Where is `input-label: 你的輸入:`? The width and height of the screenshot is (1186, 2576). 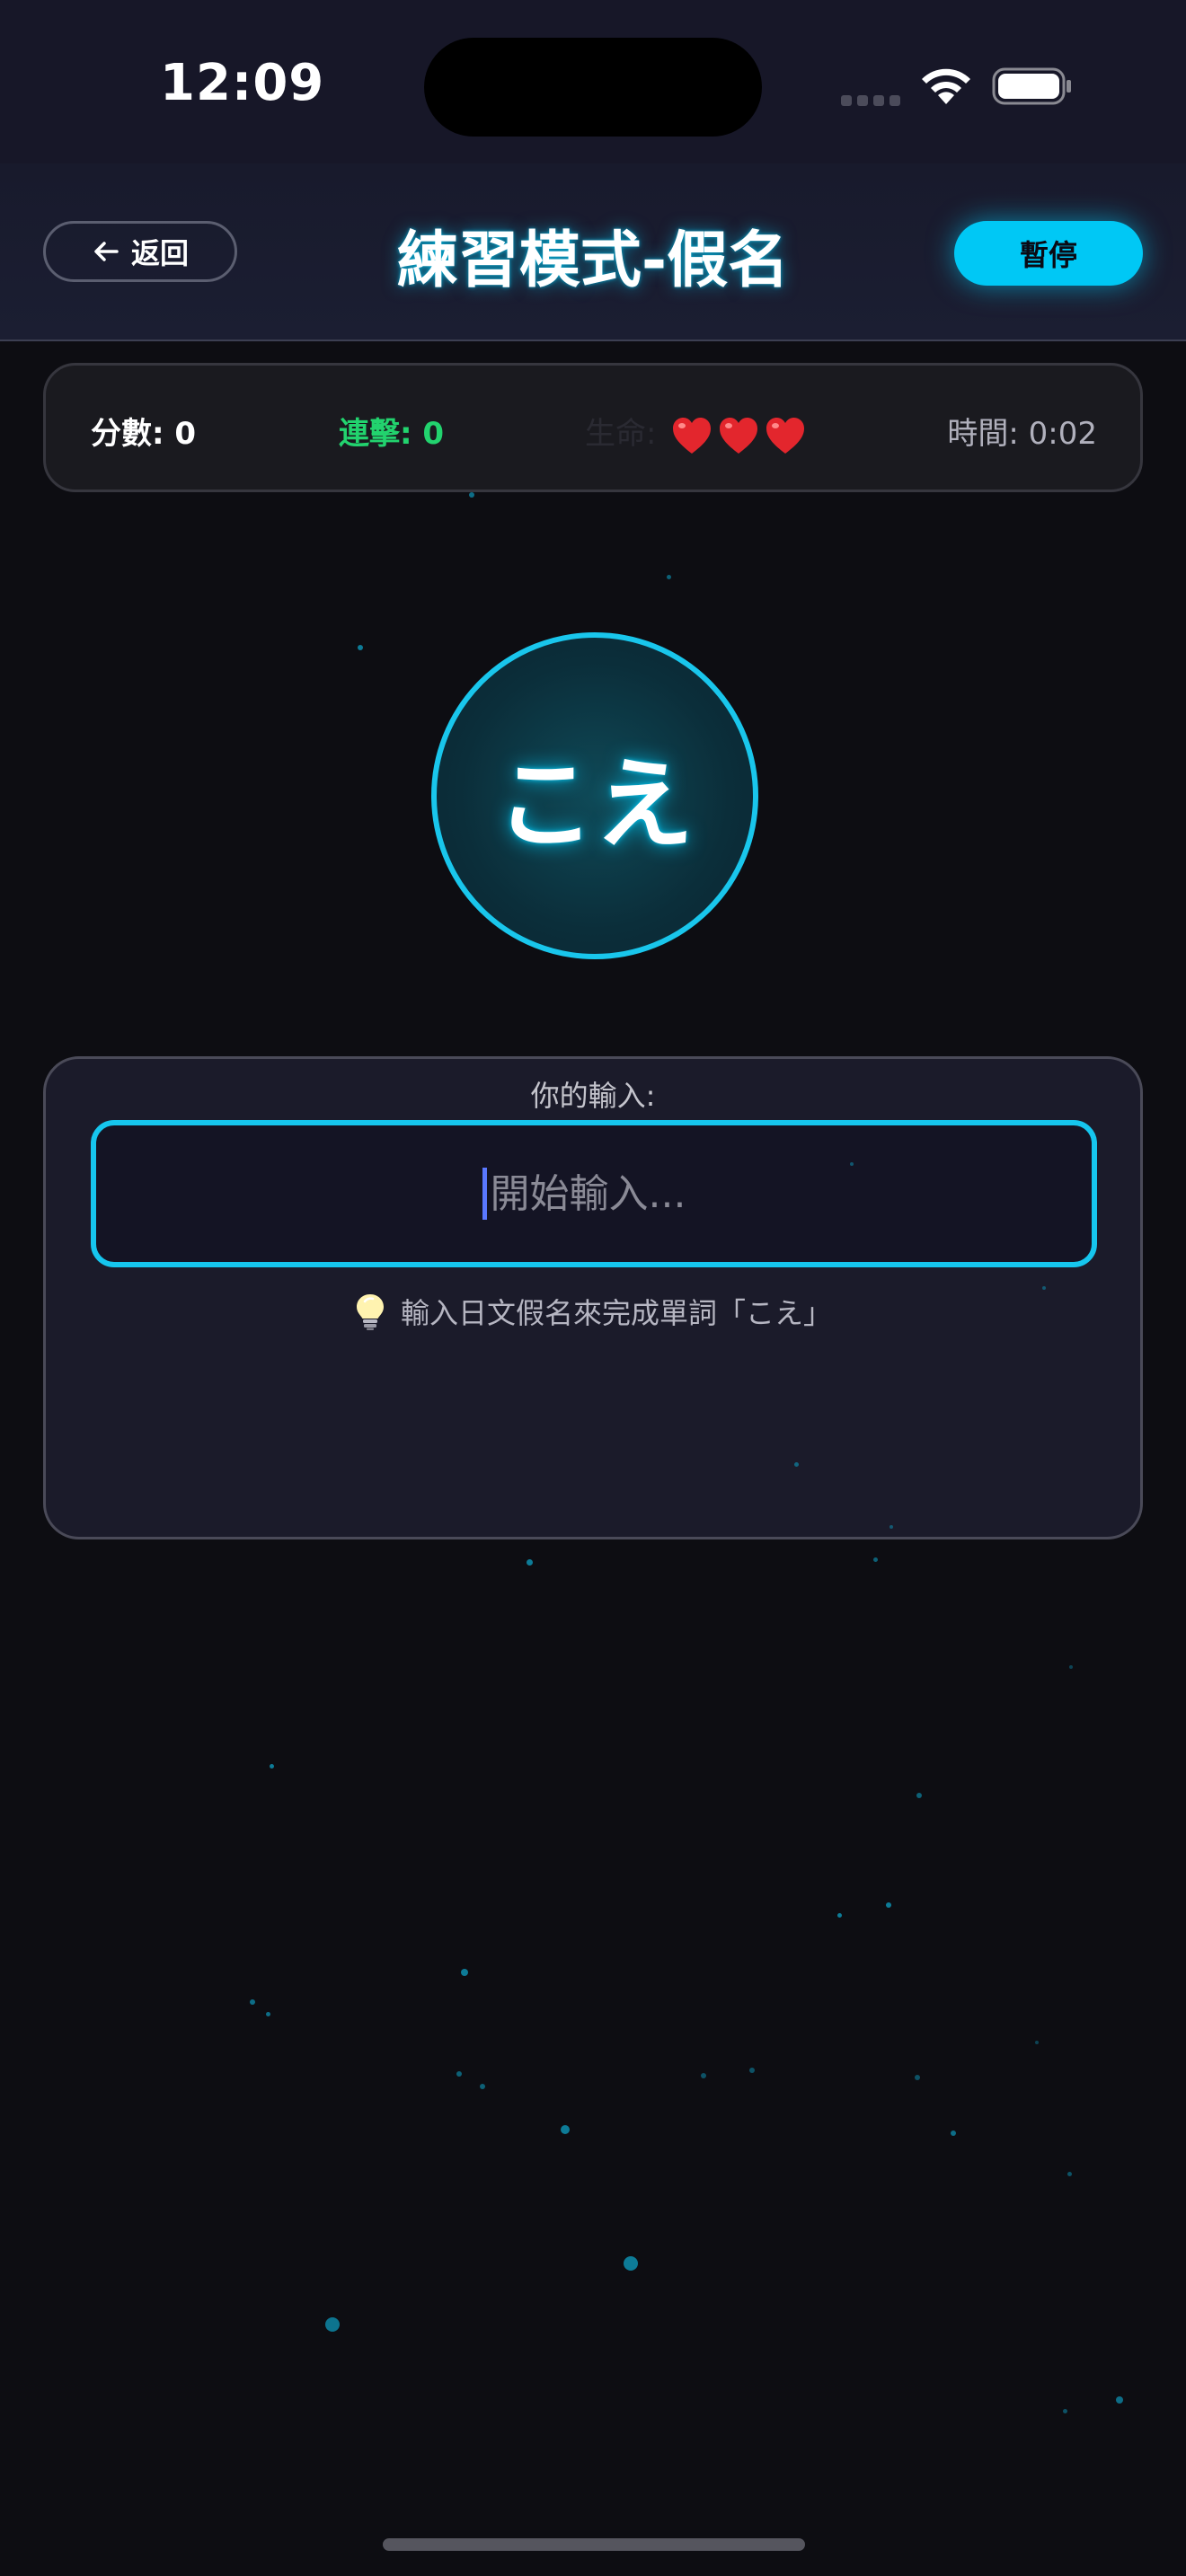 input-label: 你的輸入: is located at coordinates (593, 1096).